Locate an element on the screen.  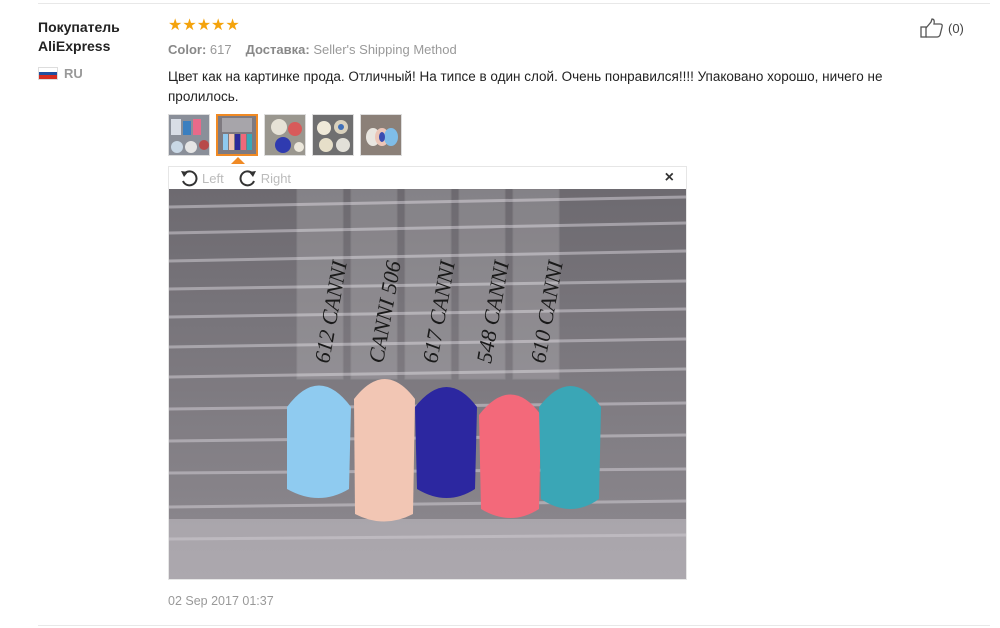
russia-flag-icon is located at coordinates (48, 73).